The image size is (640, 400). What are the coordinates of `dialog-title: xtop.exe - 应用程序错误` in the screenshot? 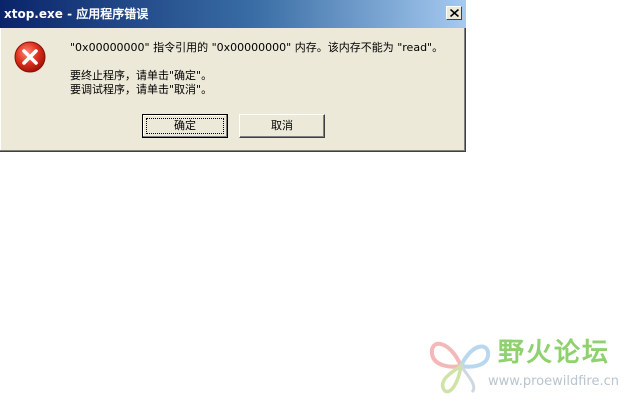 It's located at (76, 14).